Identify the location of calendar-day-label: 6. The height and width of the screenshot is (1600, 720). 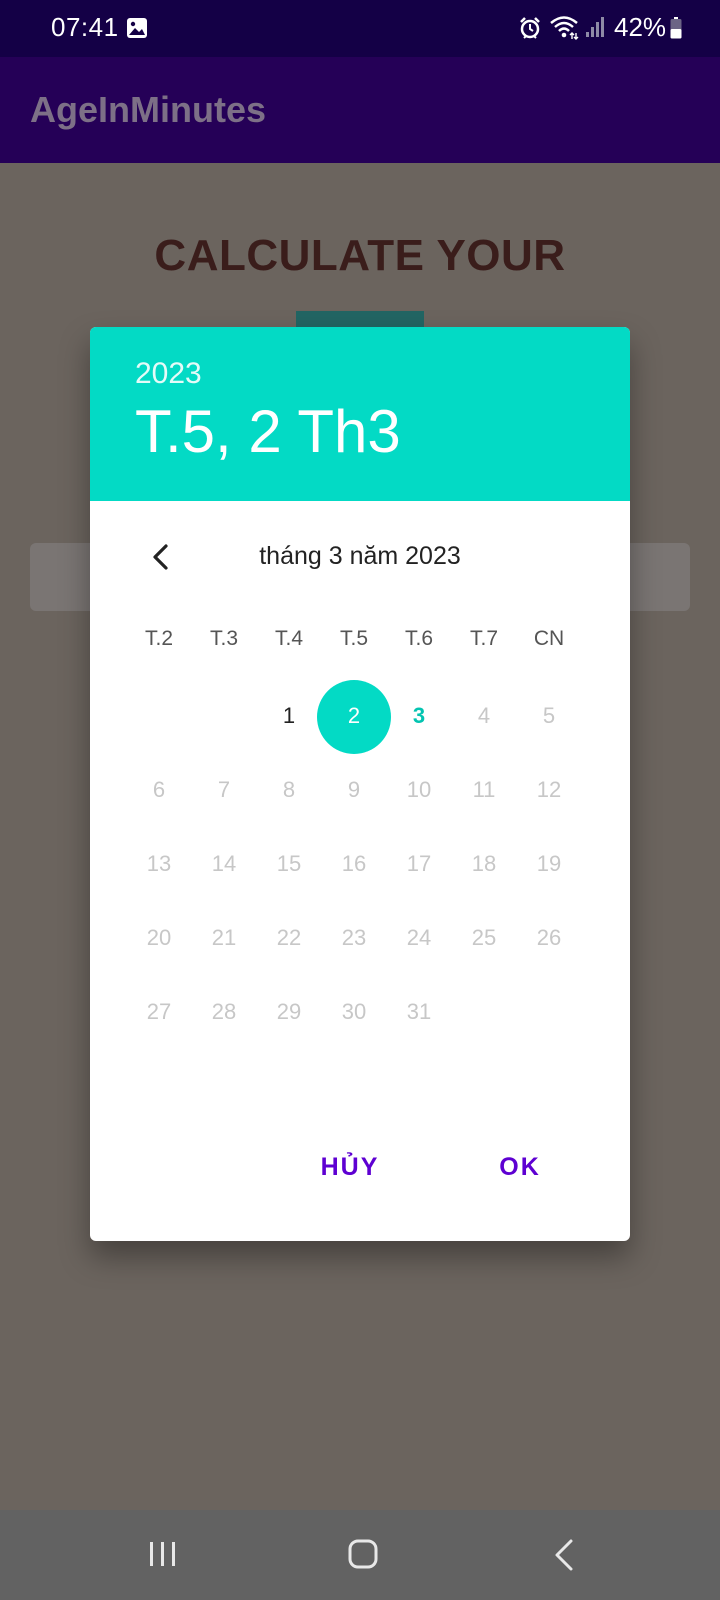
(159, 789).